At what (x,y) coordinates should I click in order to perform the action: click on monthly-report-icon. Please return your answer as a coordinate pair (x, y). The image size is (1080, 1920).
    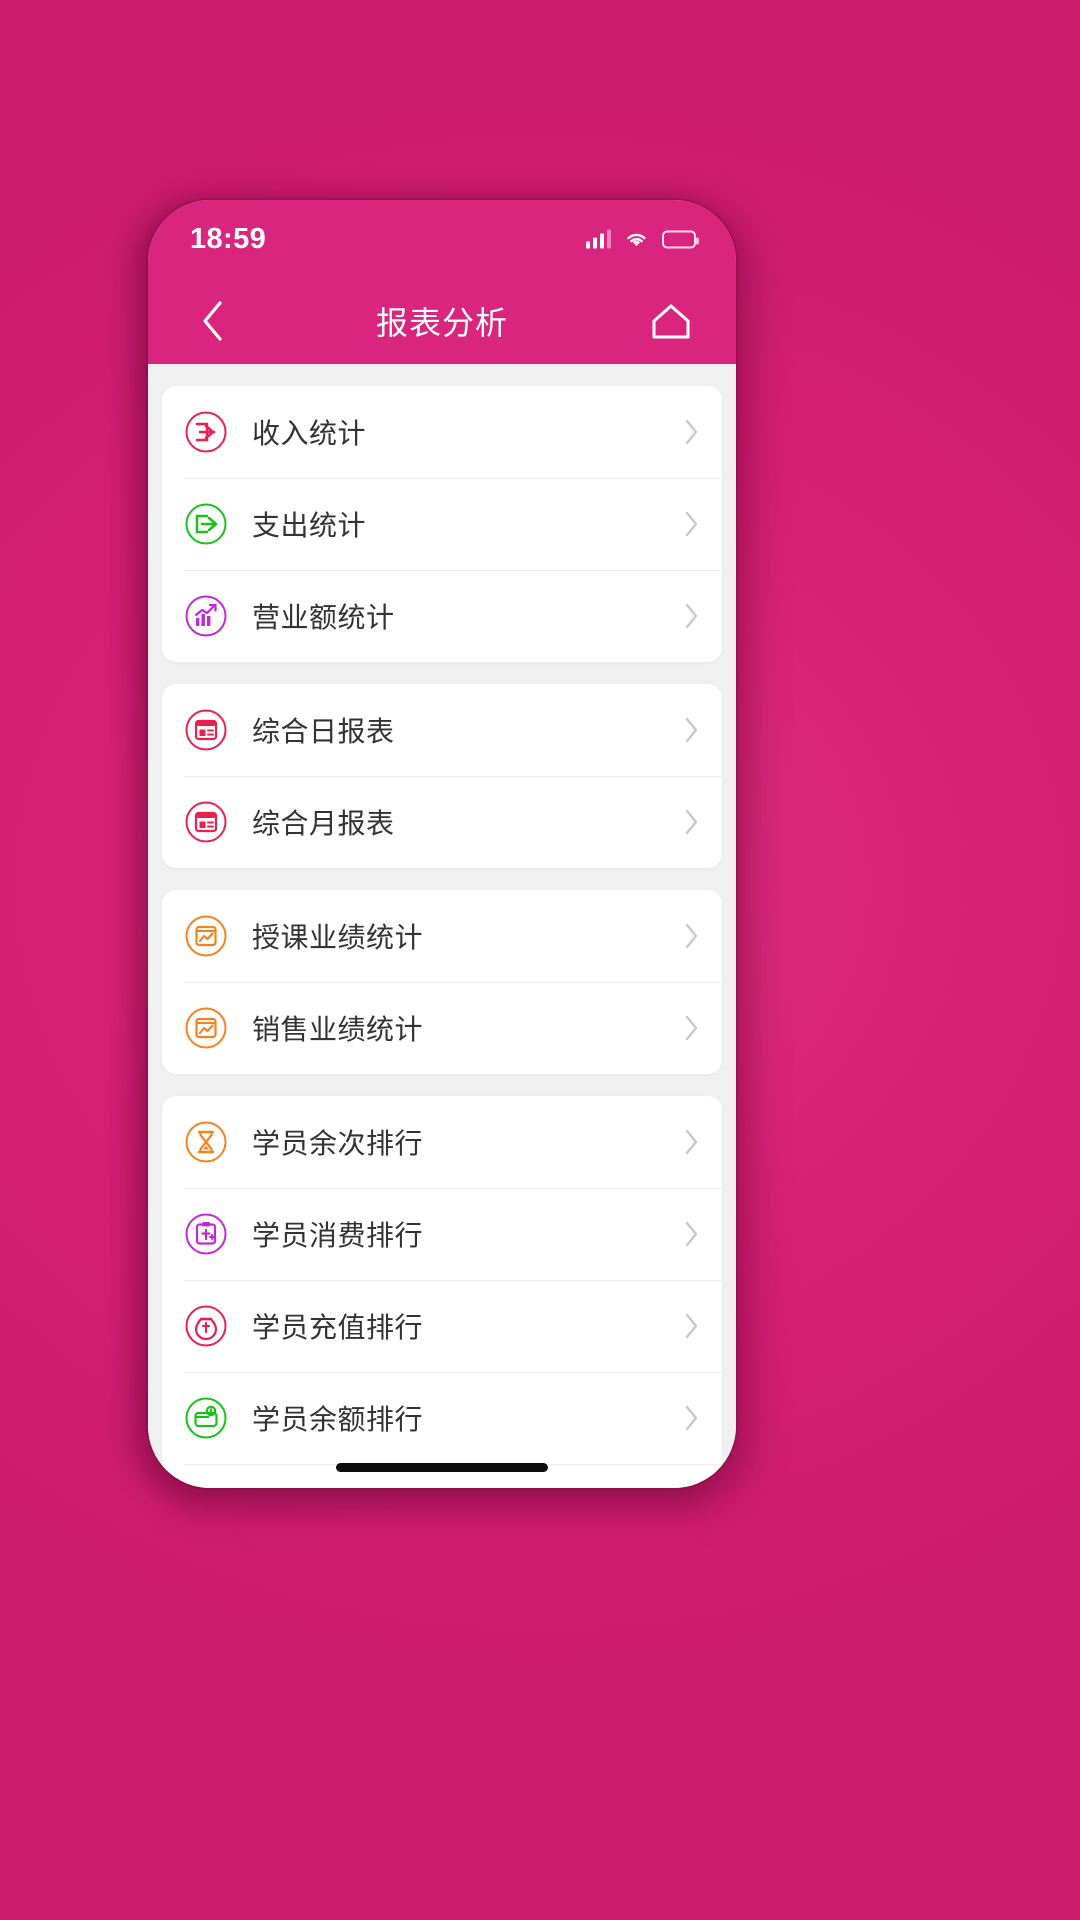
    Looking at the image, I should click on (206, 822).